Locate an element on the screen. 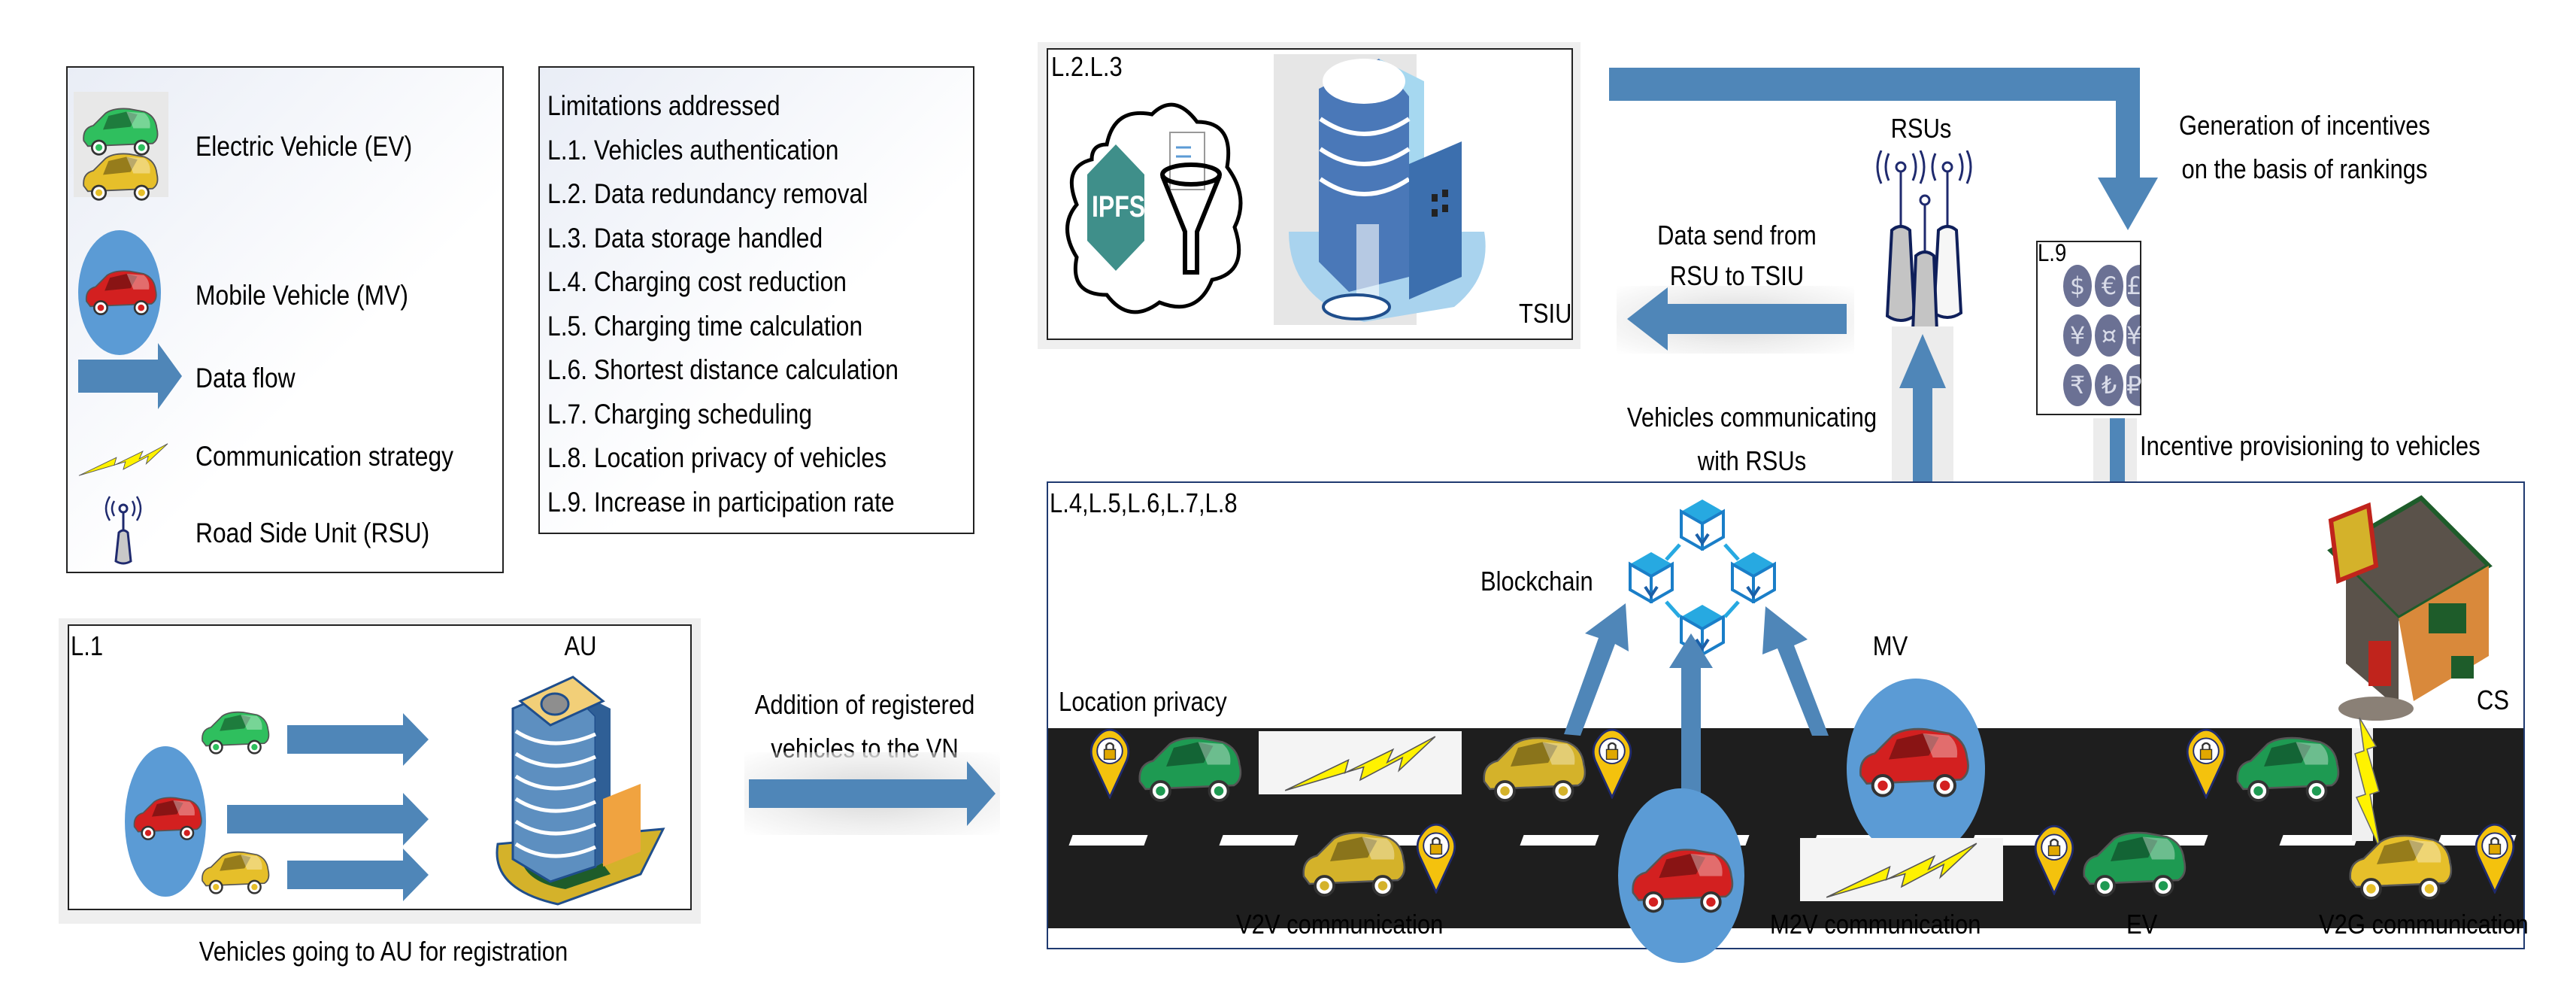  registration-caption: Vehicles going to AU for registration is located at coordinates (383, 952).